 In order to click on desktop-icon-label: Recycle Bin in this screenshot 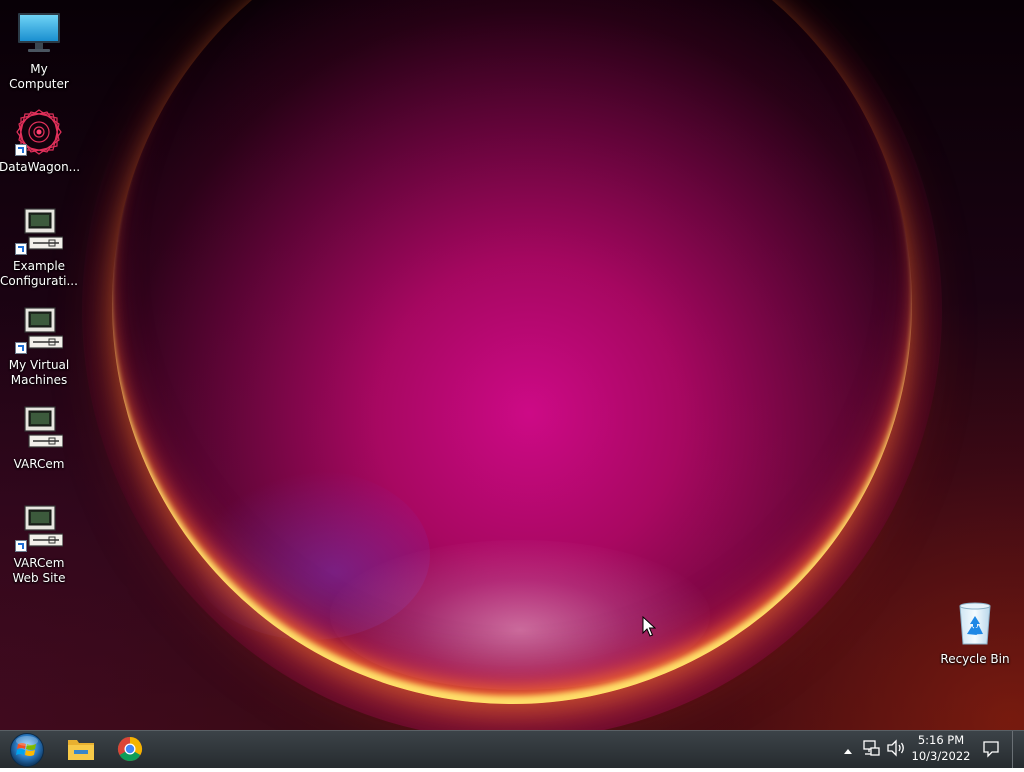, I will do `click(975, 659)`.